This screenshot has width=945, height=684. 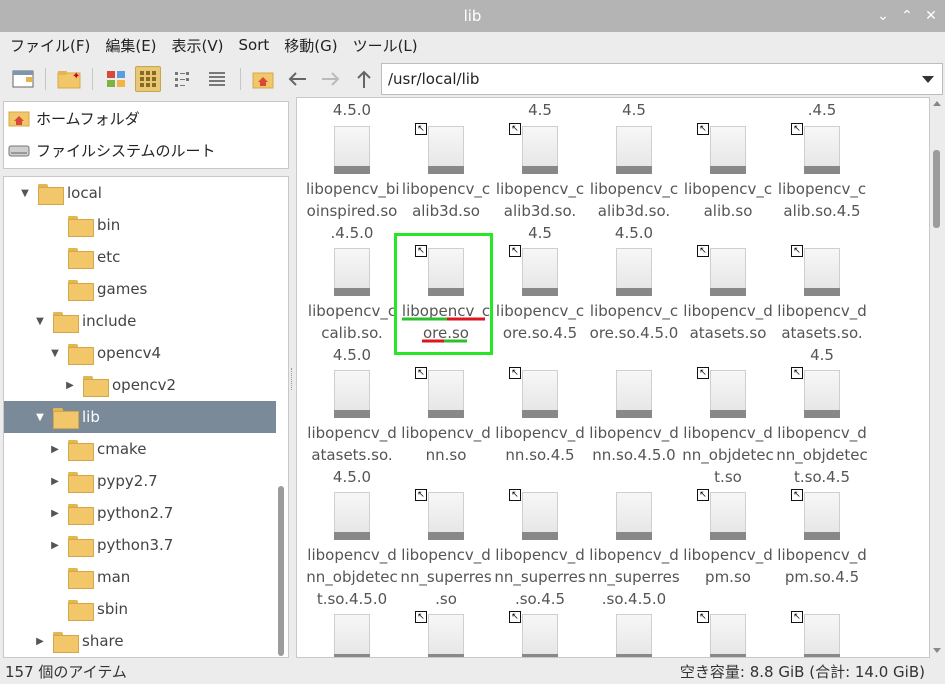 I want to click on file-item: ↖ libopencv_d nn.so.4.5, so click(x=540, y=416).